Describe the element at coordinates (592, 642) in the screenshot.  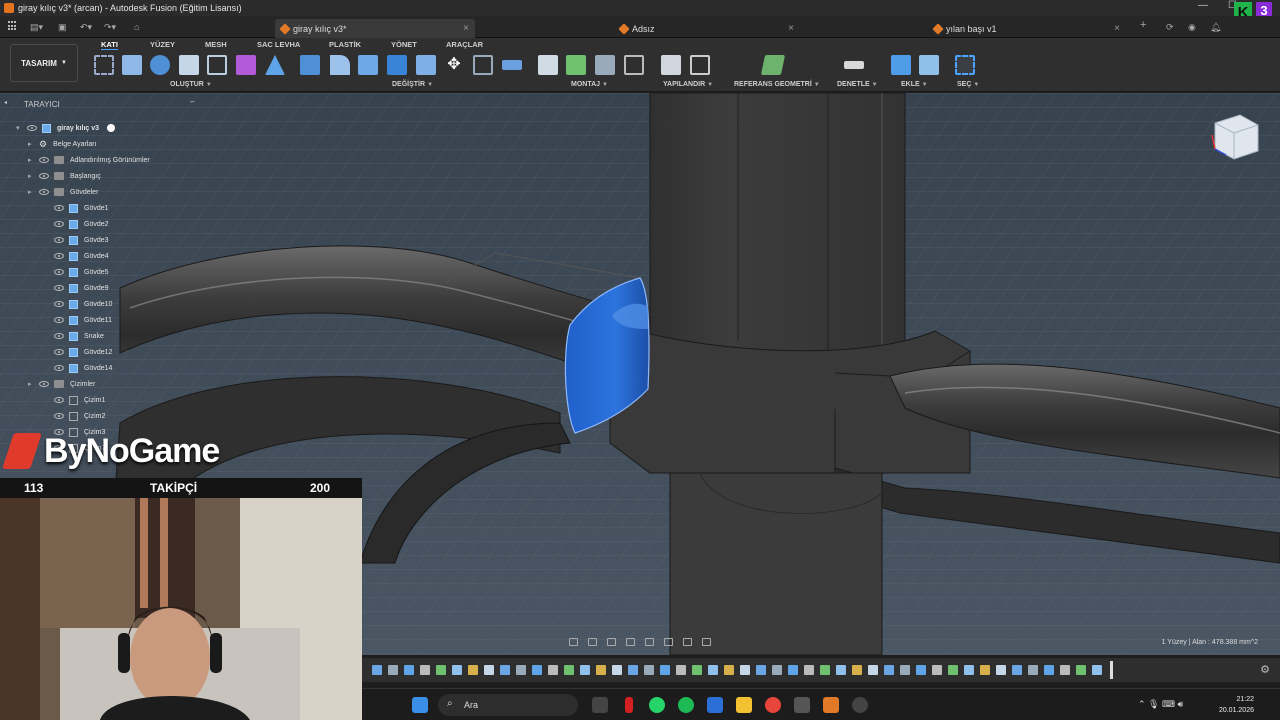
I see `look-at-icon` at that location.